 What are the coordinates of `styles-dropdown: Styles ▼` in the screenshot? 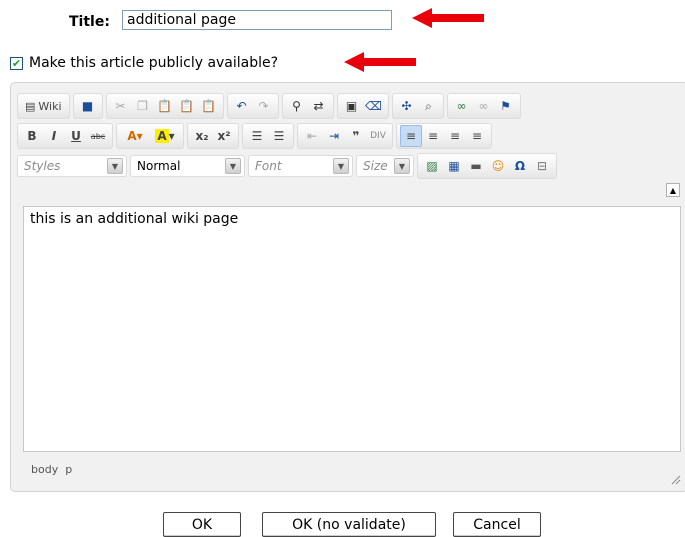 It's located at (72, 166).